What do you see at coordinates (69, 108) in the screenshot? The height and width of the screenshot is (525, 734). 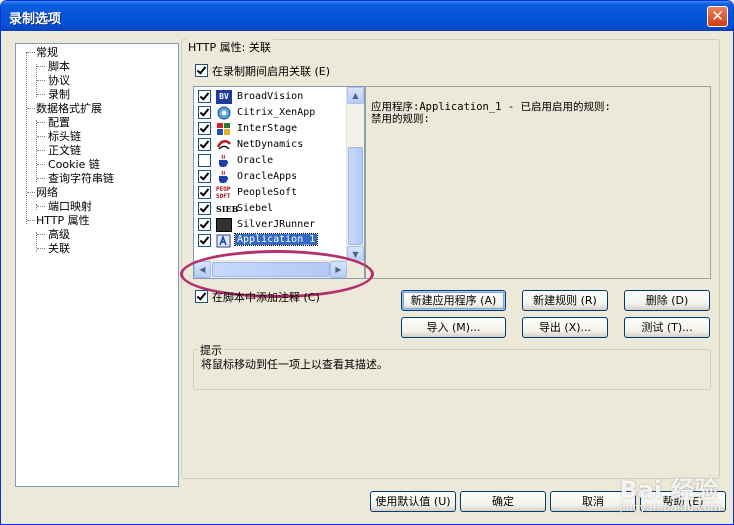 I see `tree-item-data-format-ext: 数据格式扩展` at bounding box center [69, 108].